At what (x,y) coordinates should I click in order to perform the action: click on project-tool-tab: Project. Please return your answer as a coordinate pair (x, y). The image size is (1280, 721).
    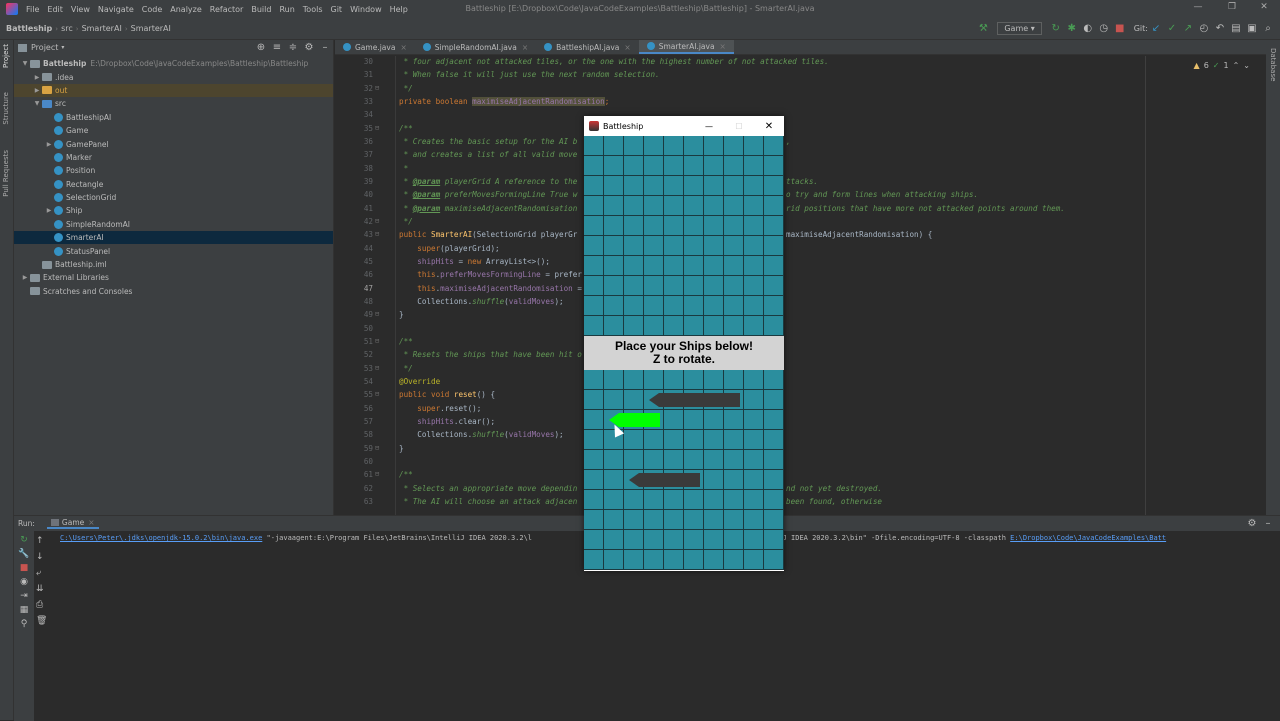
    Looking at the image, I should click on (6, 56).